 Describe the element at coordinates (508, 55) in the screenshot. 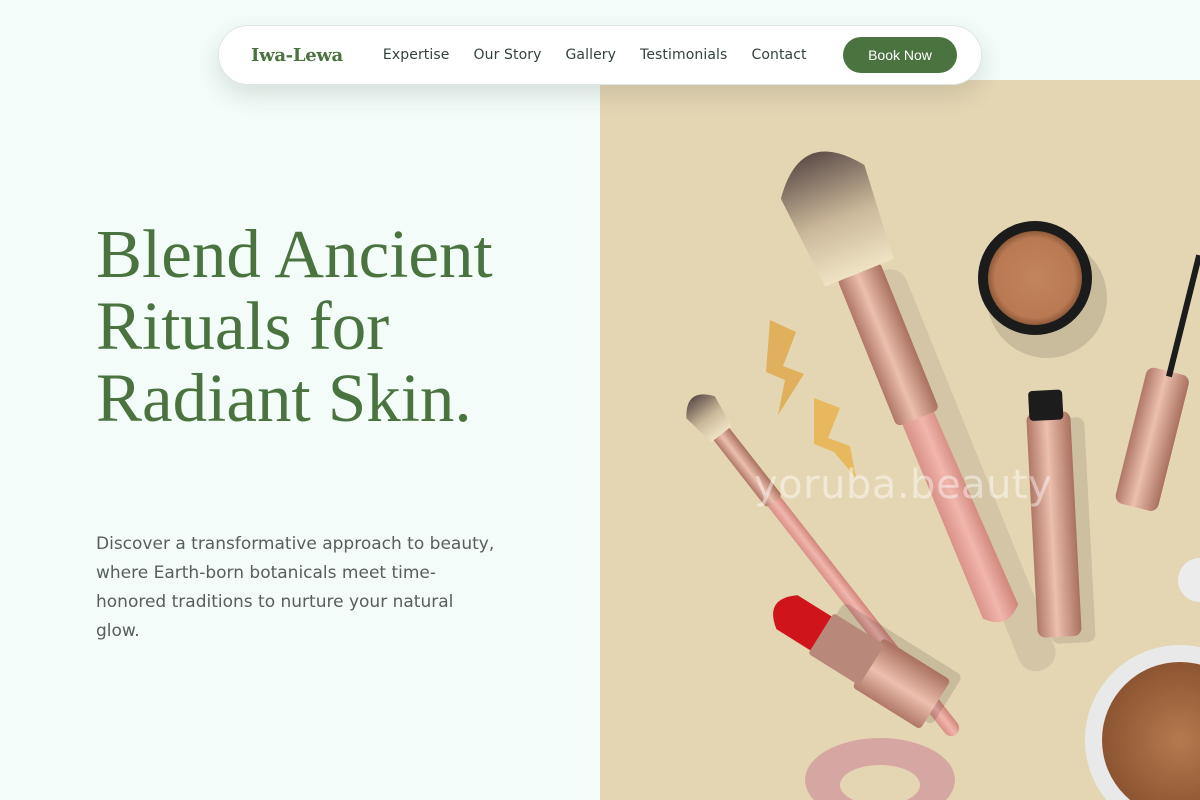

I see `nav-link-our-story: Our Story` at that location.